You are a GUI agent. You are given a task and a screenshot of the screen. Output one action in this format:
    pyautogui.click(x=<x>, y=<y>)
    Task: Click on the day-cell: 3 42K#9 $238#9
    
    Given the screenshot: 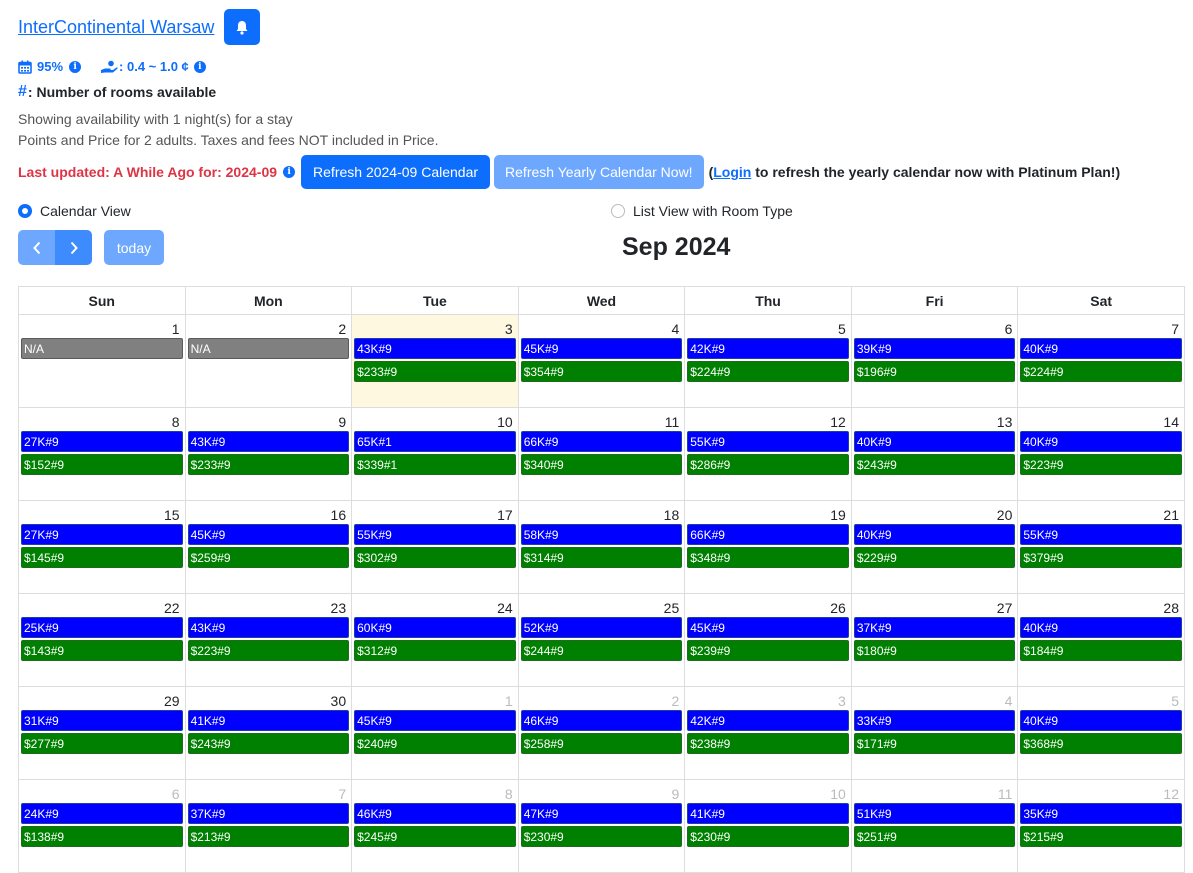 What is the action you would take?
    pyautogui.click(x=768, y=733)
    